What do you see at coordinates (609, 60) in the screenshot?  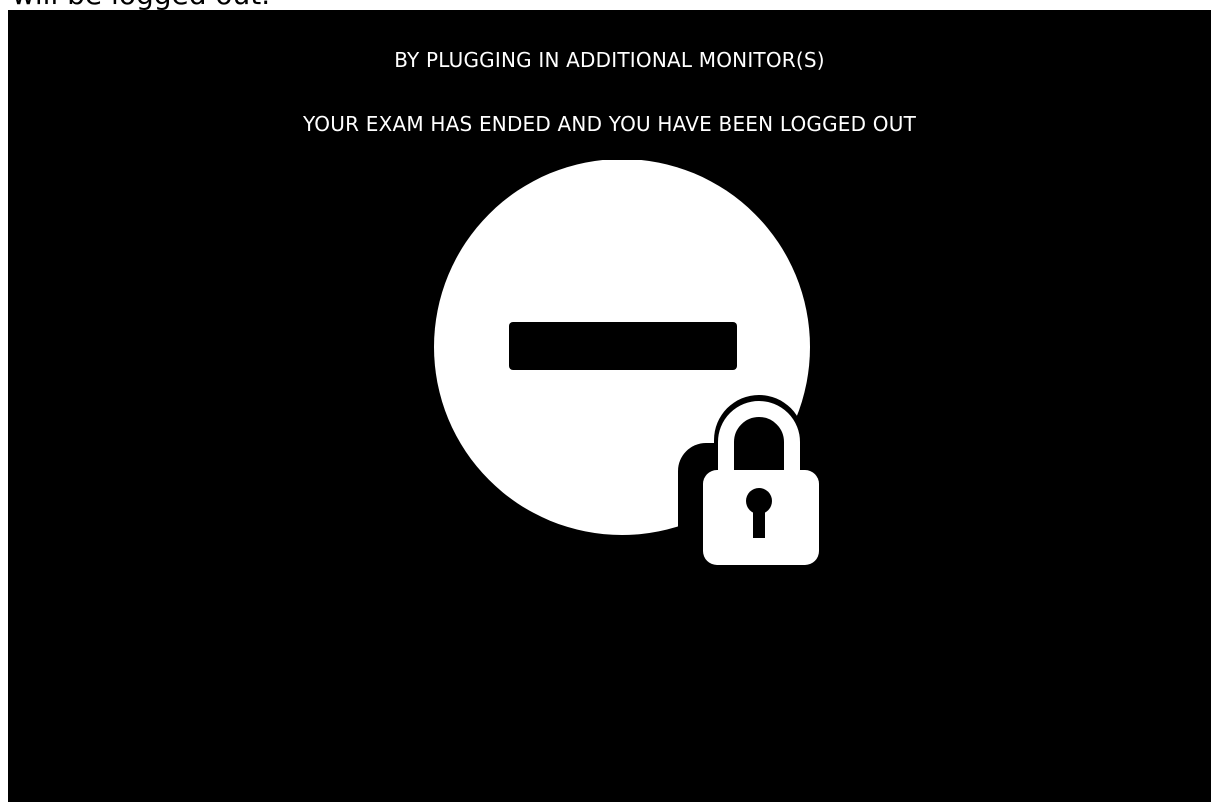 I see `message-line-1: BY PLUGGING IN ADDITIONAL MONITOR(S)` at bounding box center [609, 60].